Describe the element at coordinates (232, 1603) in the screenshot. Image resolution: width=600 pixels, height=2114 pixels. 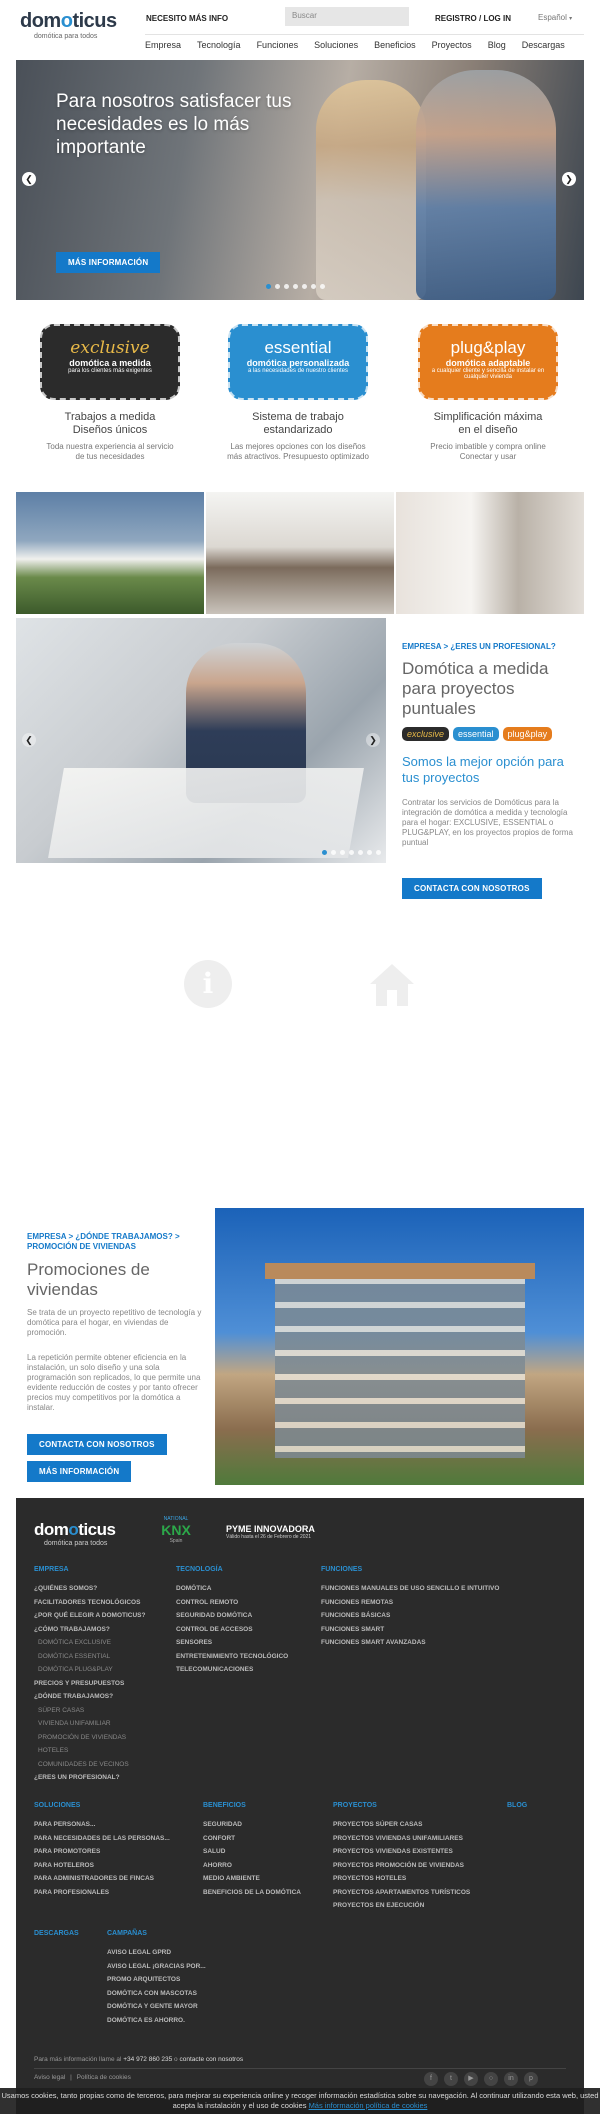
I see `footer-link: CONTROL REMOTO` at that location.